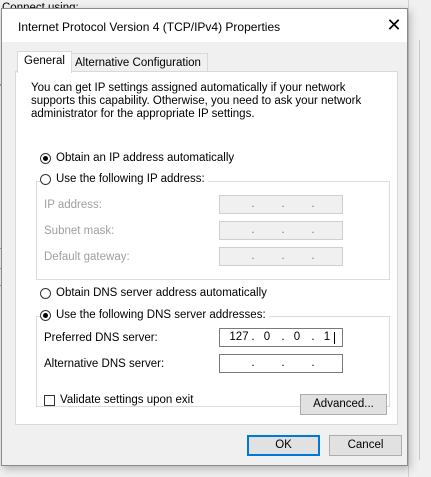 Image resolution: width=431 pixels, height=477 pixels. I want to click on text-caret, so click(334, 338).